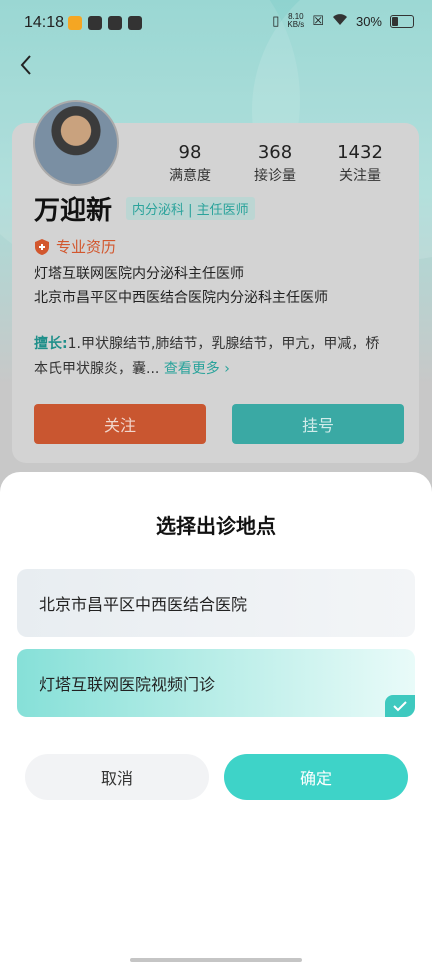 The width and height of the screenshot is (432, 964). Describe the element at coordinates (120, 424) in the screenshot. I see `follow-button: 关注` at that location.